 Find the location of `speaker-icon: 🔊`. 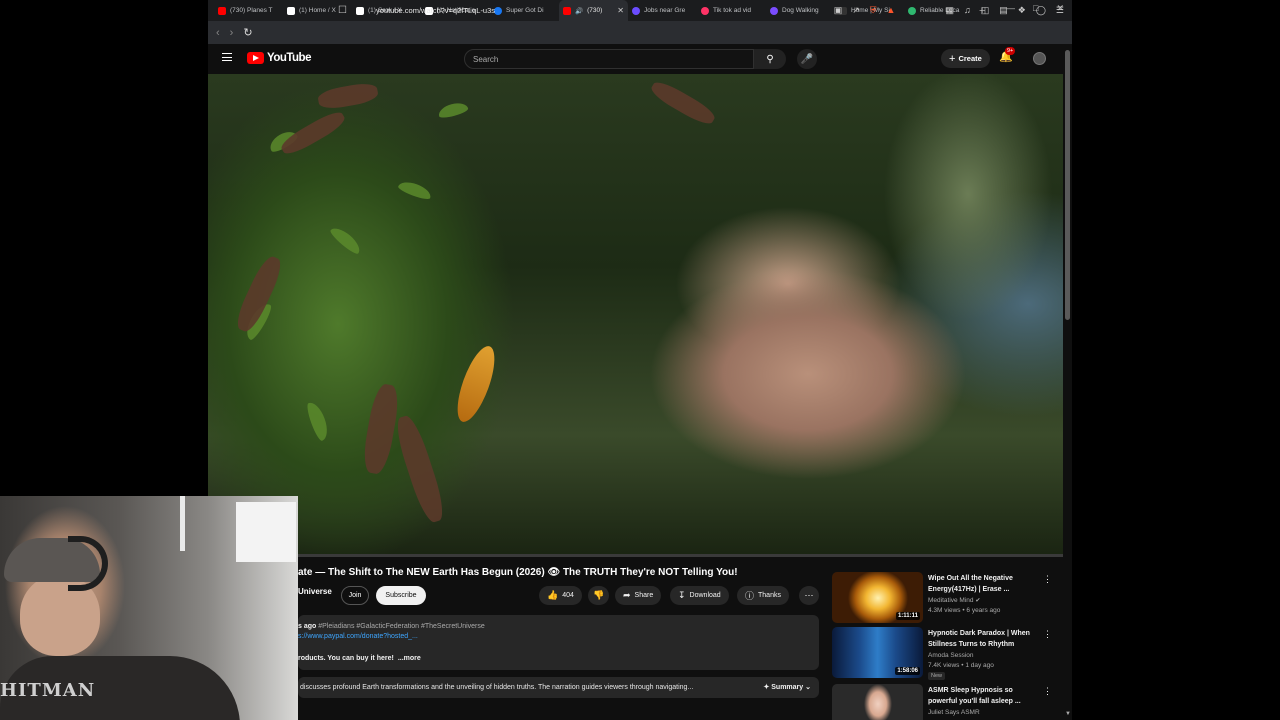

speaker-icon: 🔊 is located at coordinates (579, 11).